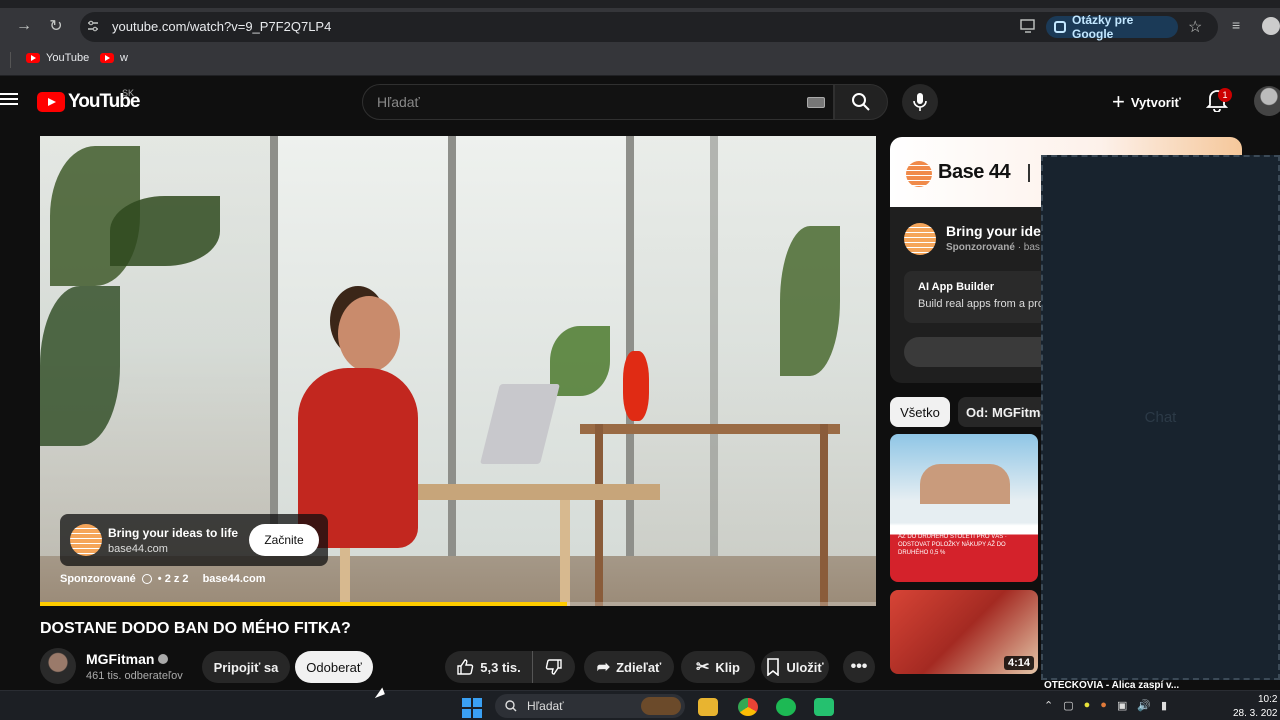 The height and width of the screenshot is (720, 1280). What do you see at coordinates (234, 579) in the screenshot?
I see `ad-site: base44.com` at bounding box center [234, 579].